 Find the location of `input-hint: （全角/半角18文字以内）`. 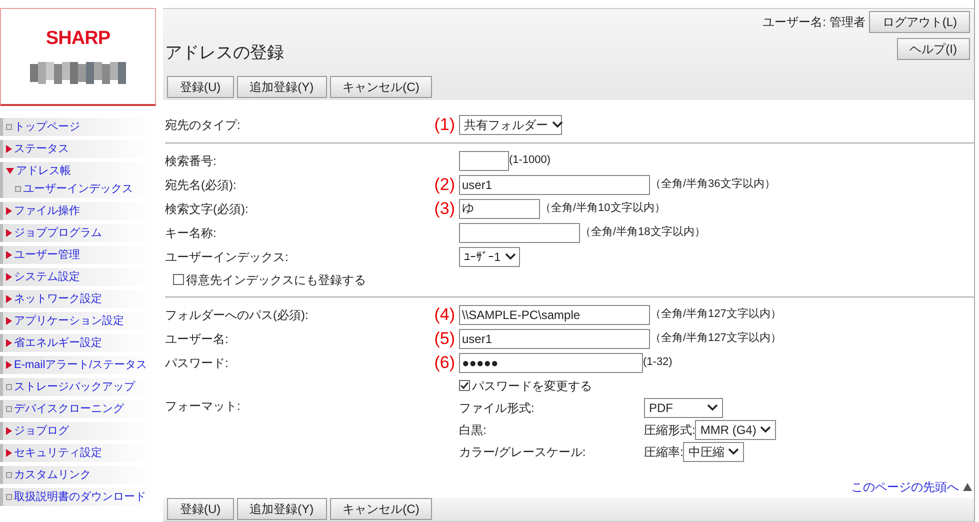

input-hint: （全角/半角18文字以内） is located at coordinates (643, 232).